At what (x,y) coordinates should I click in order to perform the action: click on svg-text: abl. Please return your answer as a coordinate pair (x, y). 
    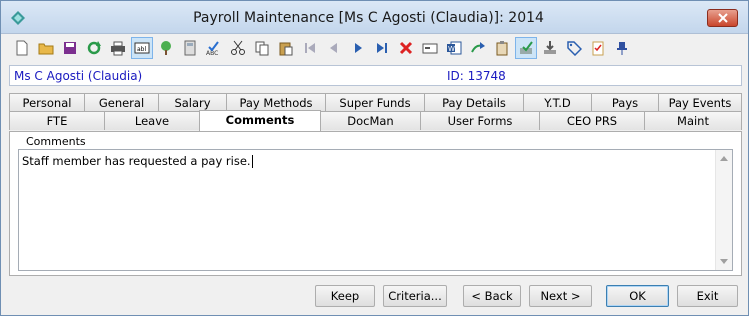
    Looking at the image, I should click on (141, 49).